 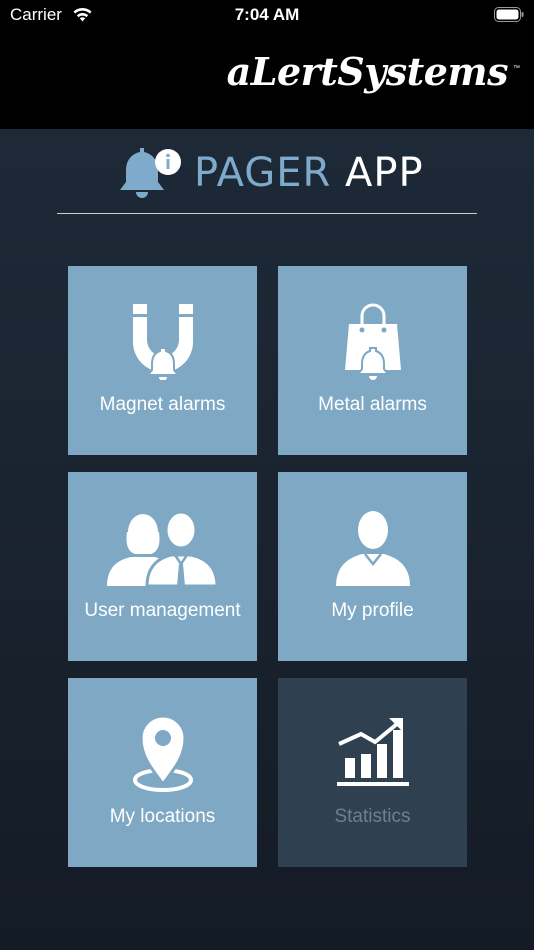 What do you see at coordinates (150, 173) in the screenshot?
I see `bell-info-icon` at bounding box center [150, 173].